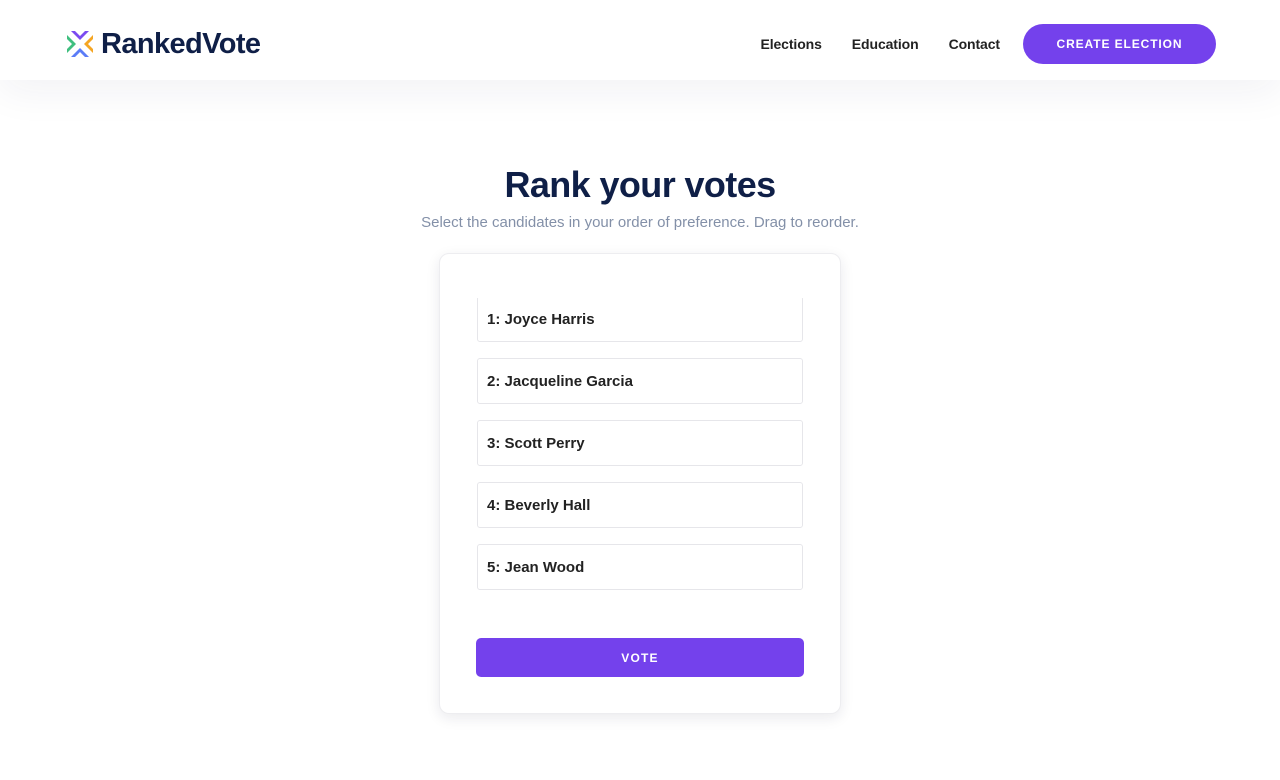 Image resolution: width=1280 pixels, height=780 pixels. What do you see at coordinates (640, 443) in the screenshot?
I see `candidate-item: 3: Scott Perry` at bounding box center [640, 443].